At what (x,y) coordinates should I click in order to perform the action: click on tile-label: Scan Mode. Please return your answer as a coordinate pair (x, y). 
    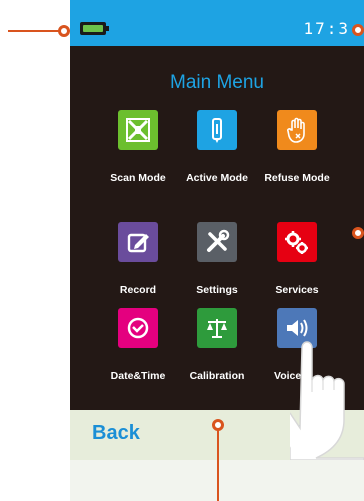
    Looking at the image, I should click on (138, 178).